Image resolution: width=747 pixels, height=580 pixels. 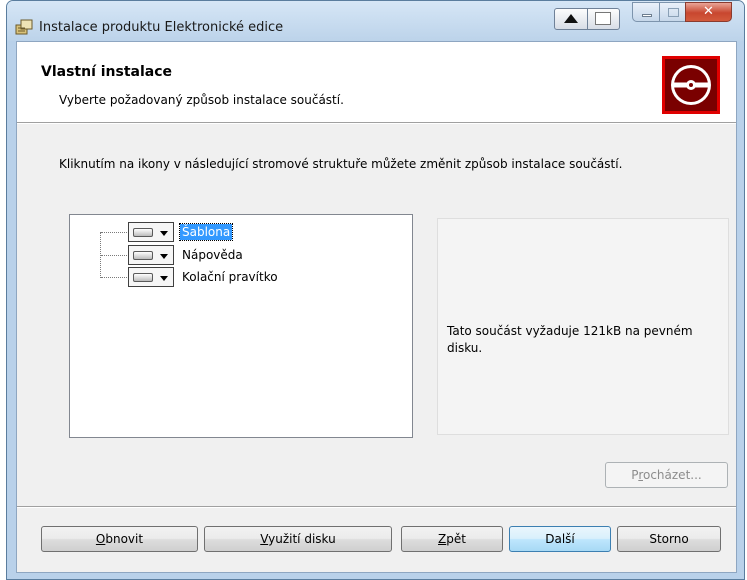 I want to click on disk-usage-button: Využití disku, so click(x=298, y=539).